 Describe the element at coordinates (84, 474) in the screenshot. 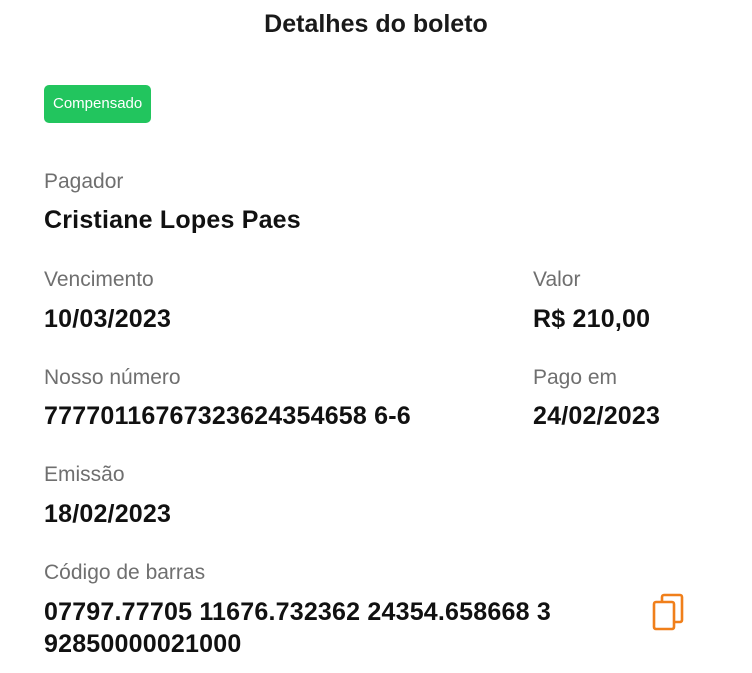

I see `emissao-label: Emissão` at that location.